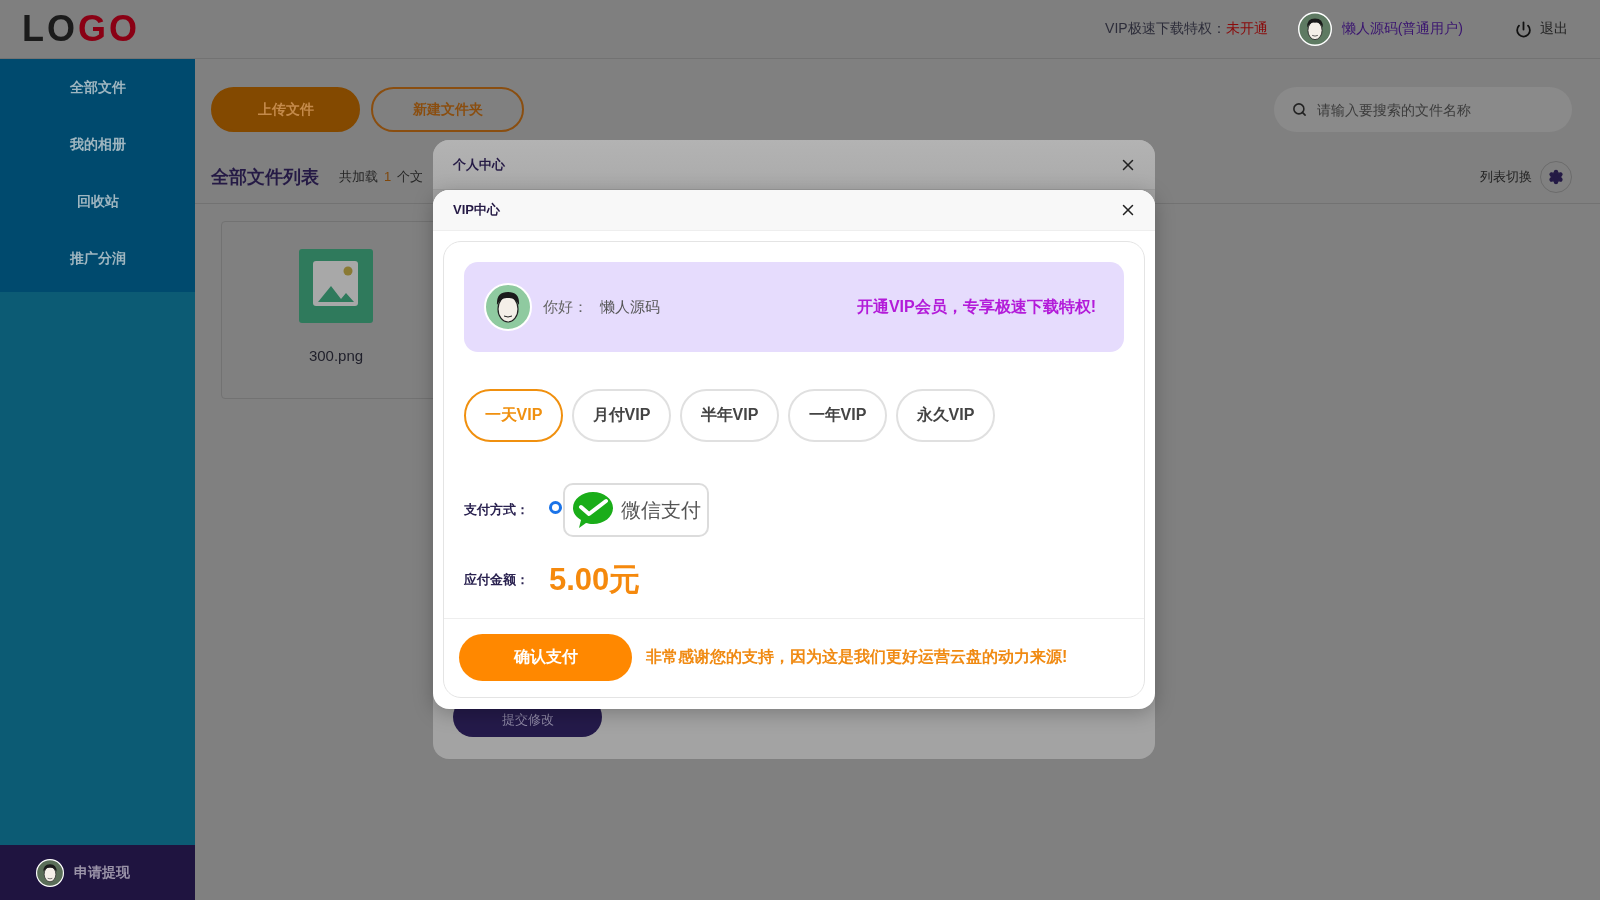 The image size is (1600, 900). What do you see at coordinates (388, 176) in the screenshot?
I see `file-count: 1` at bounding box center [388, 176].